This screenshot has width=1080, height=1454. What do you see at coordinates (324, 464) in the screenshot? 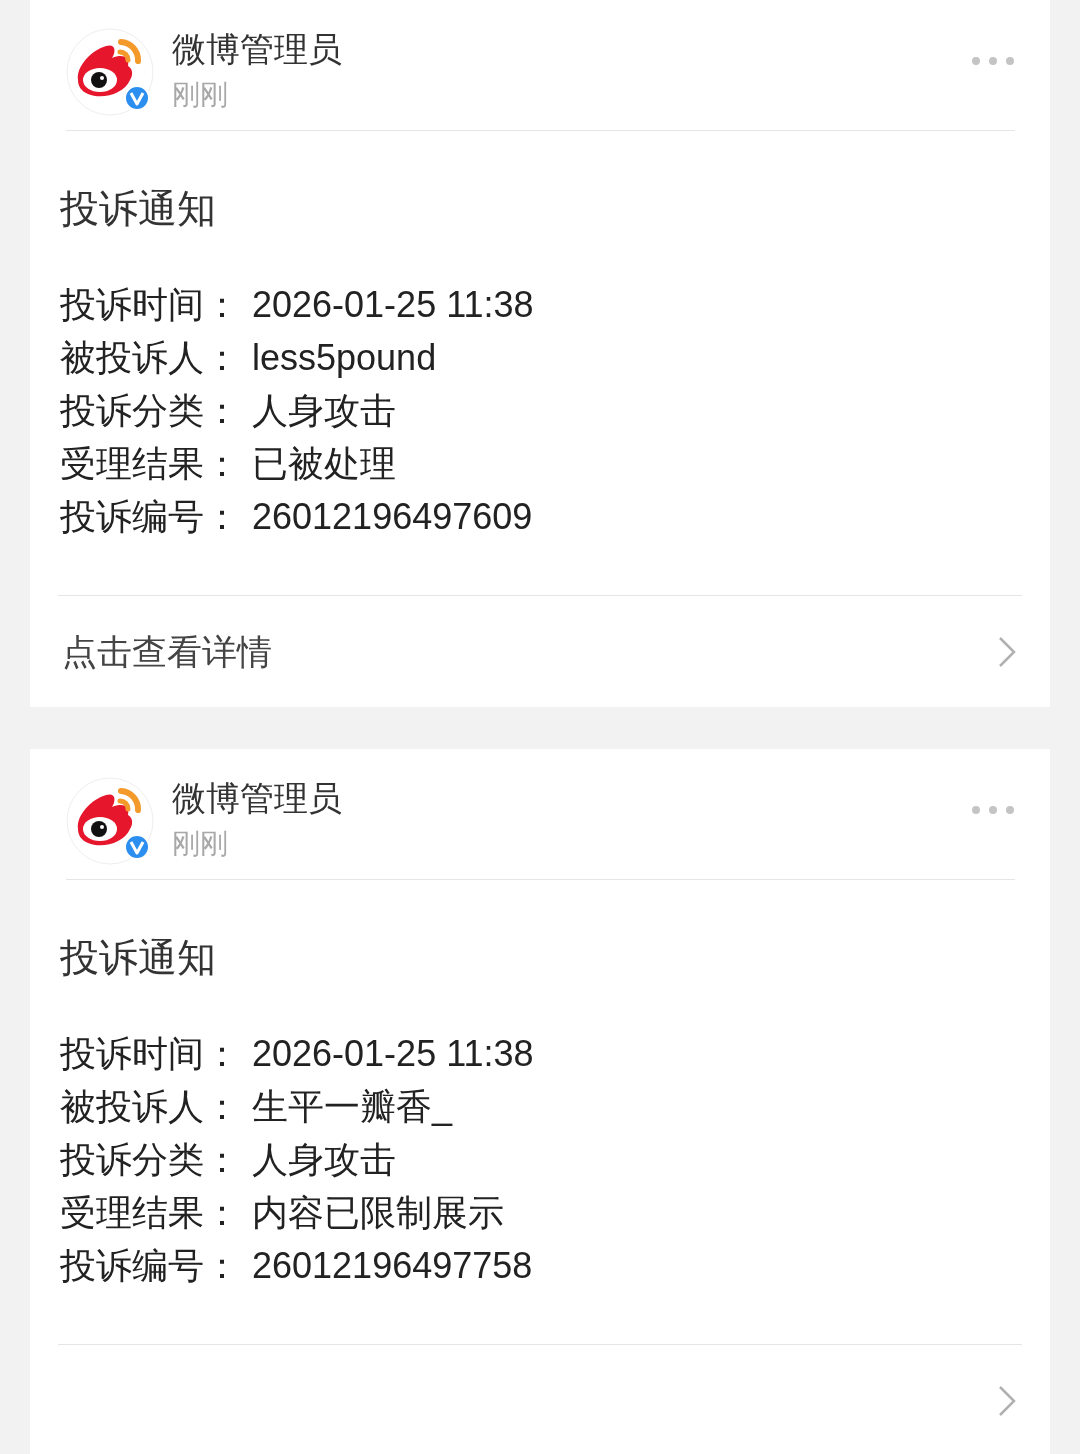
I see `field-value: 已被处理` at bounding box center [324, 464].